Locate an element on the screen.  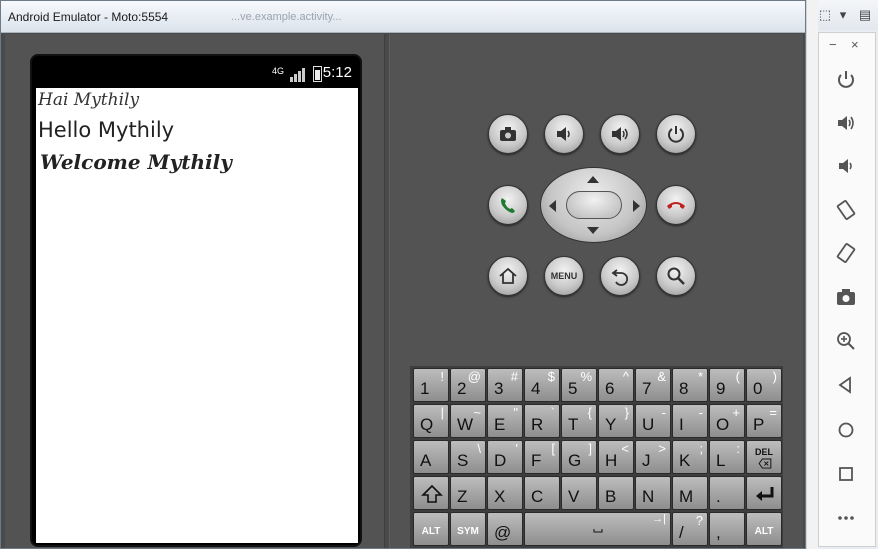
camera-icon is located at coordinates (846, 297).